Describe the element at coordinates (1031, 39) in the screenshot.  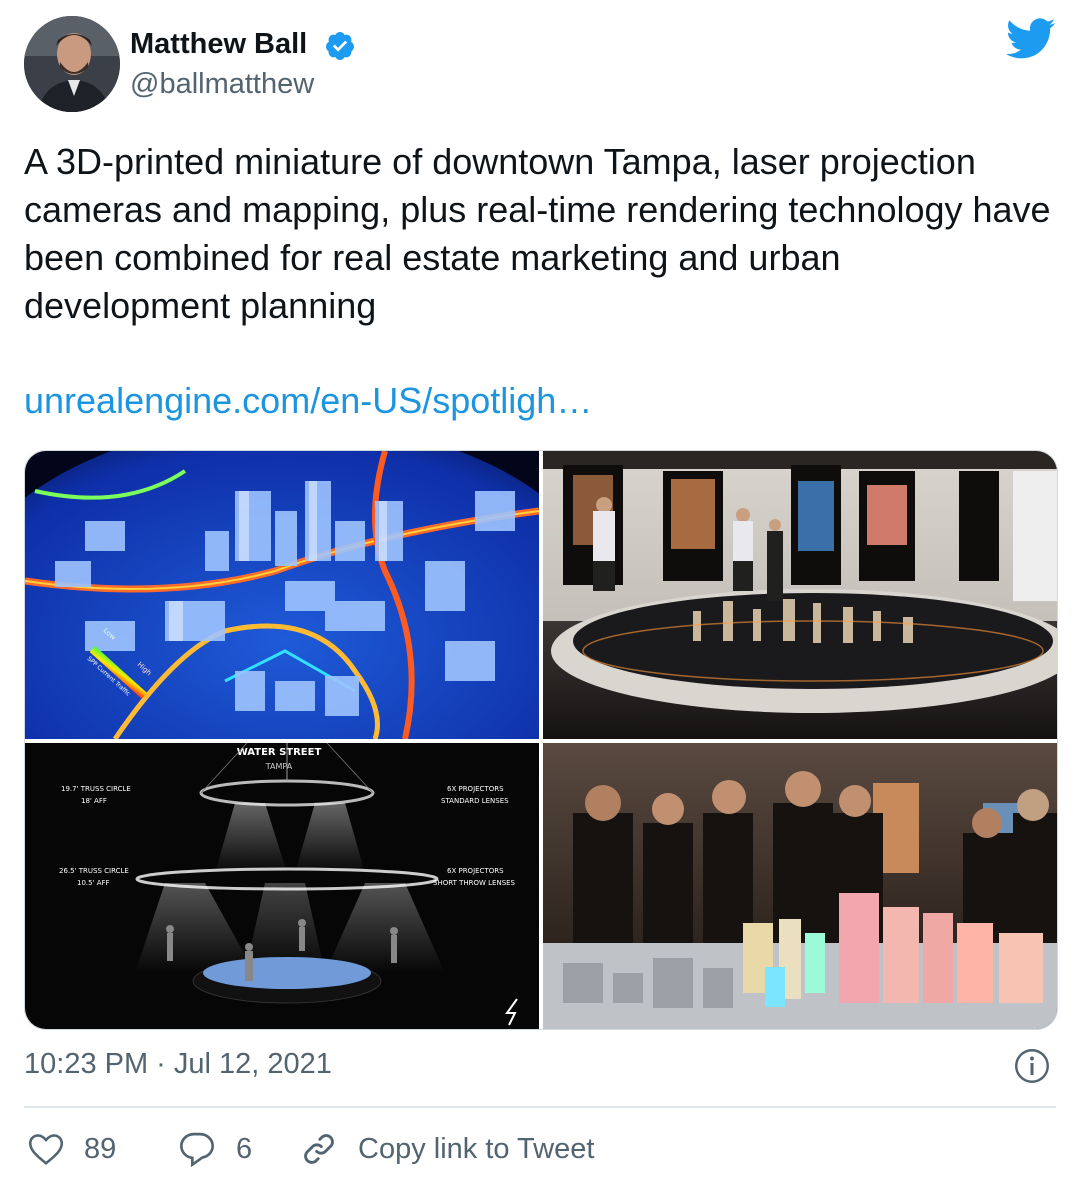
I see `twitter-bird-icon` at that location.